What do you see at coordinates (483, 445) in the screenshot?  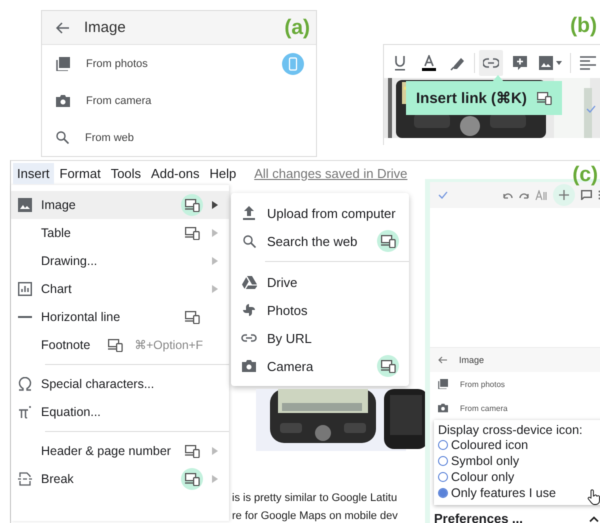 I see `radio-option: Coloured icon` at bounding box center [483, 445].